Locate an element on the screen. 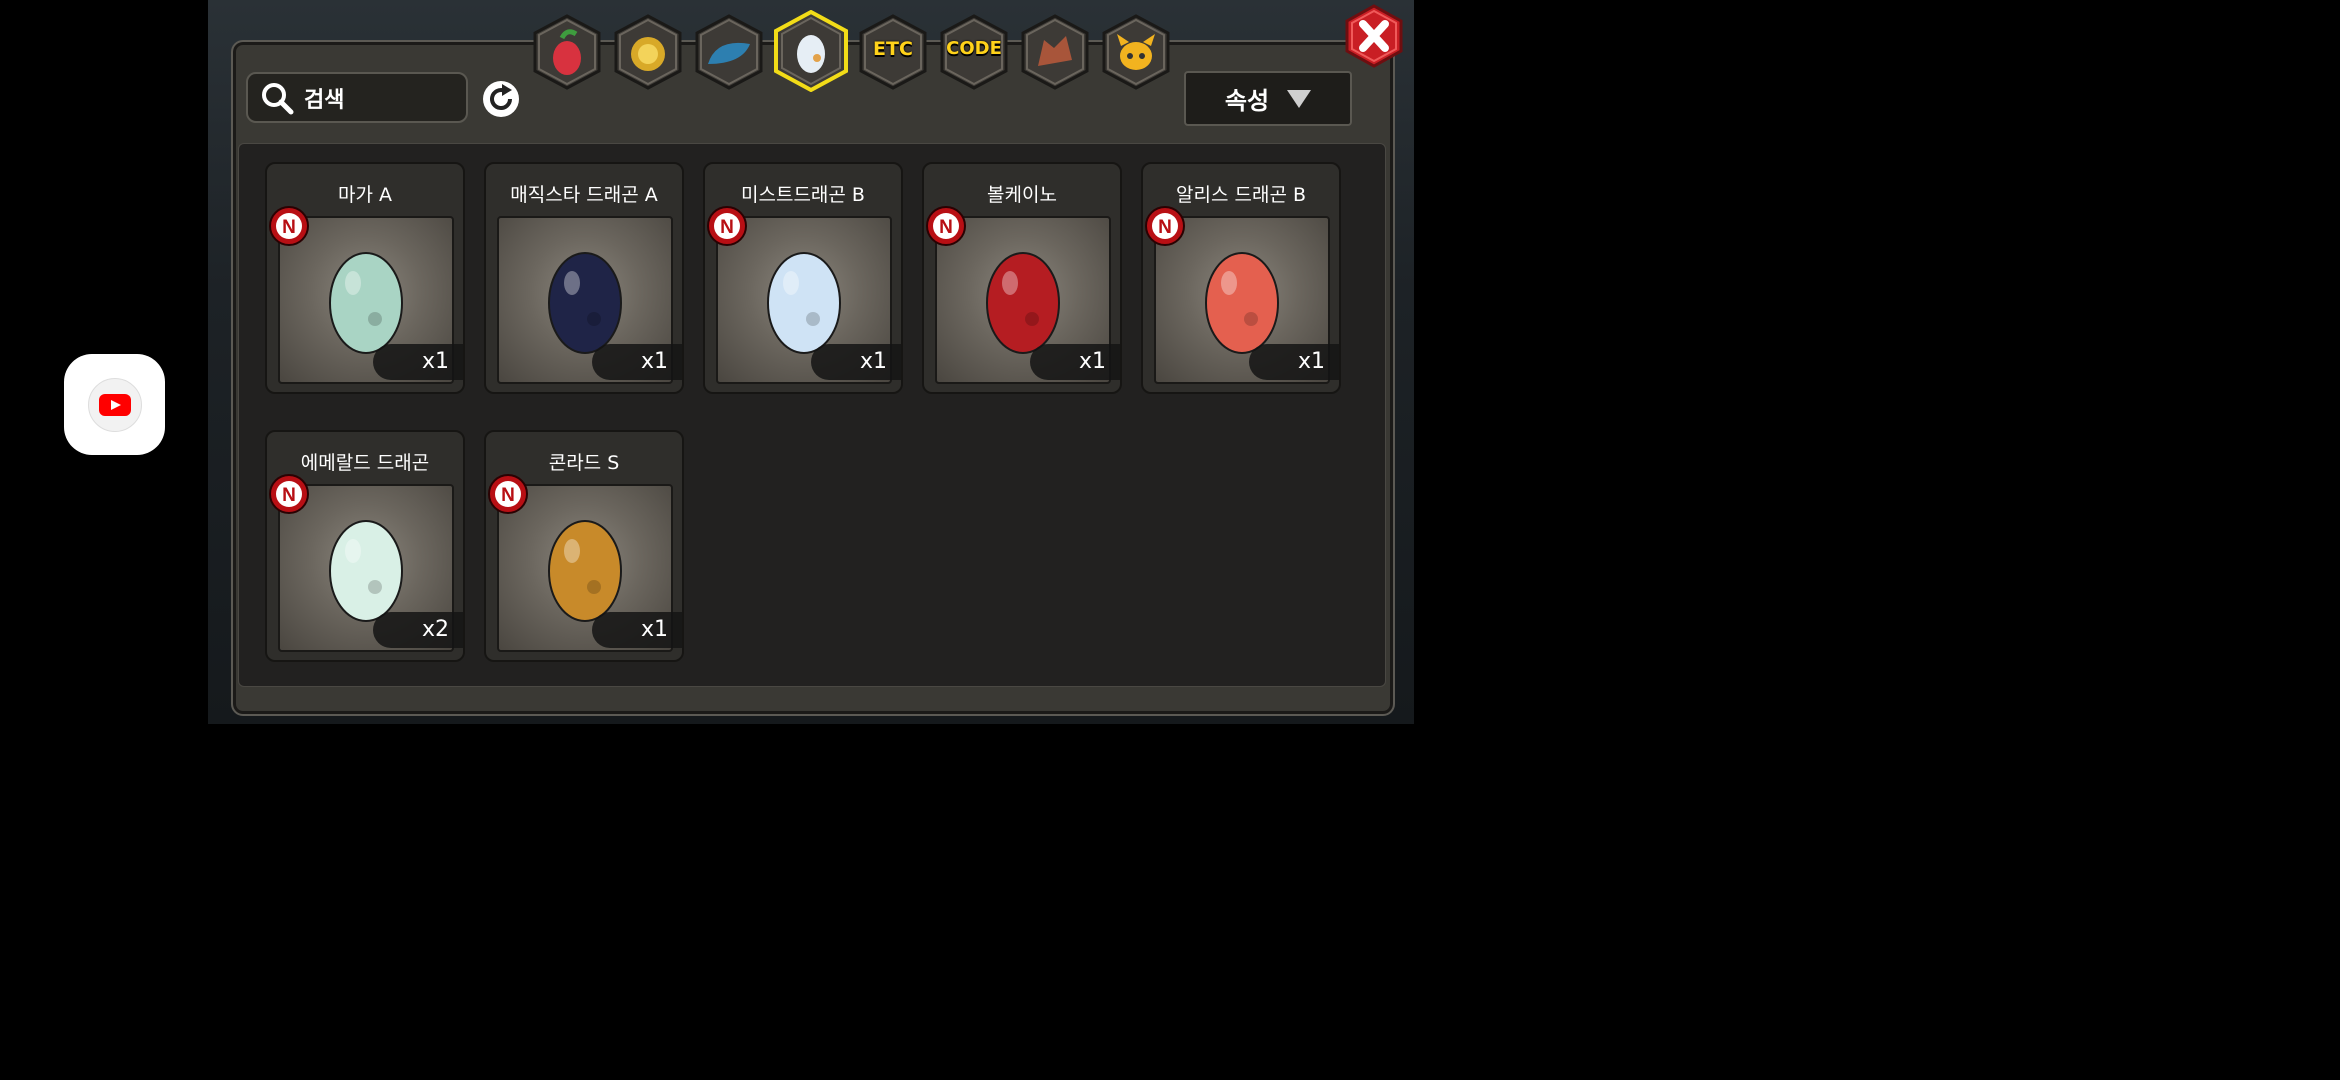 The height and width of the screenshot is (1080, 2340). tab-dragon-scale is located at coordinates (729, 52).